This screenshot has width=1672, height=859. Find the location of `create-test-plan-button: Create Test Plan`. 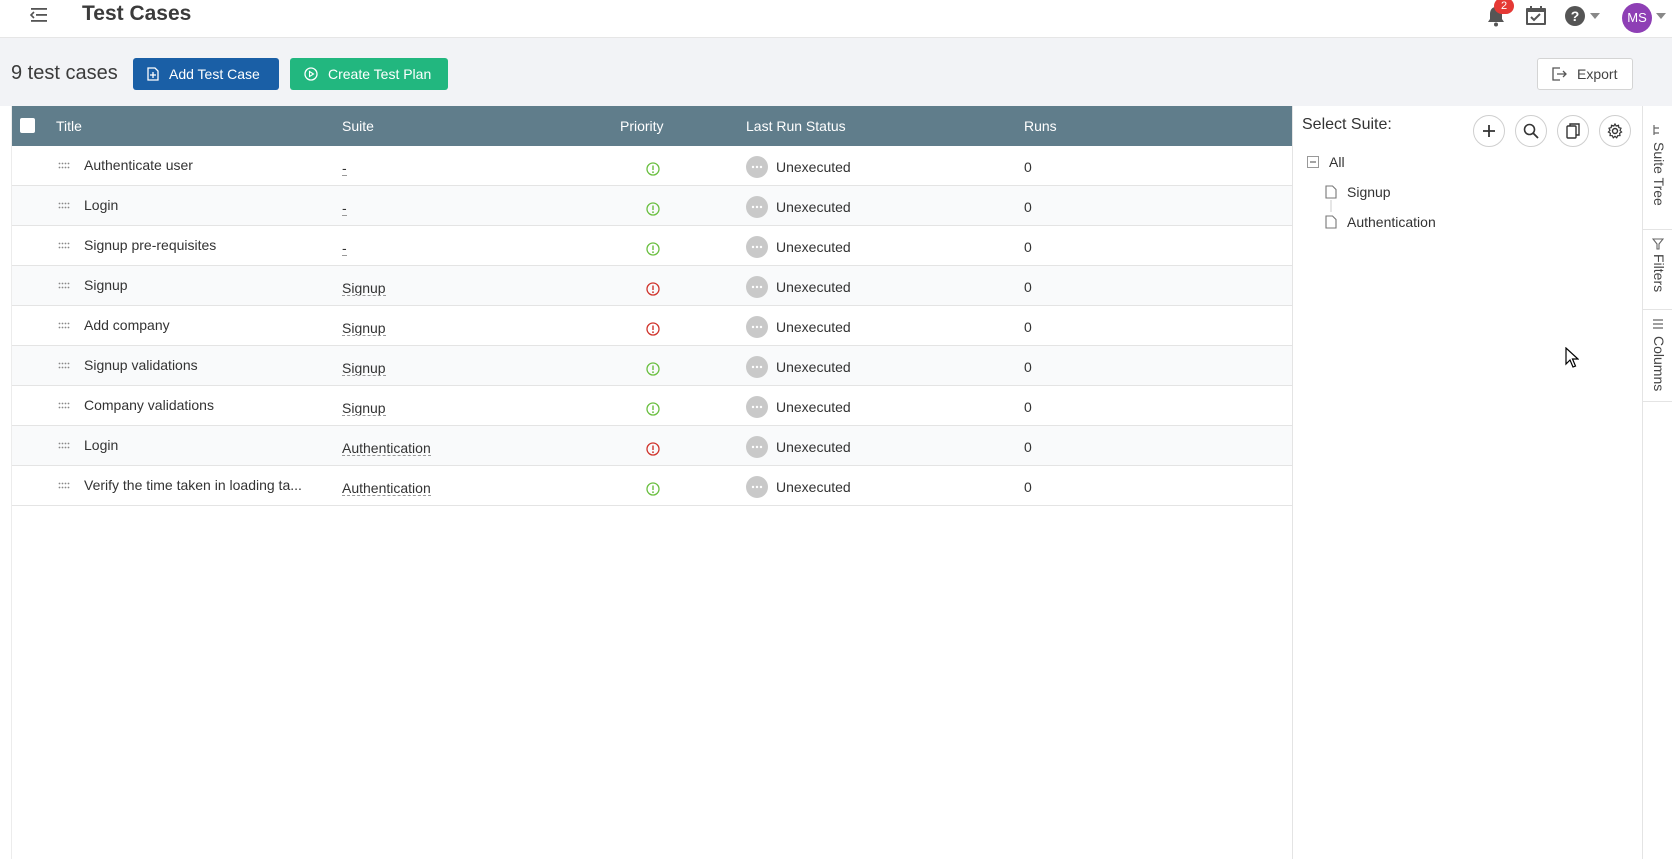

create-test-plan-button: Create Test Plan is located at coordinates (369, 74).